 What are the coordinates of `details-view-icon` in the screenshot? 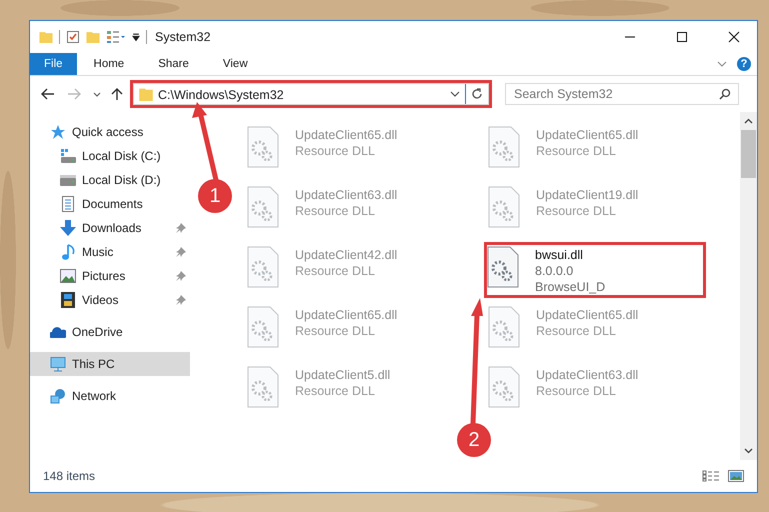 It's located at (711, 476).